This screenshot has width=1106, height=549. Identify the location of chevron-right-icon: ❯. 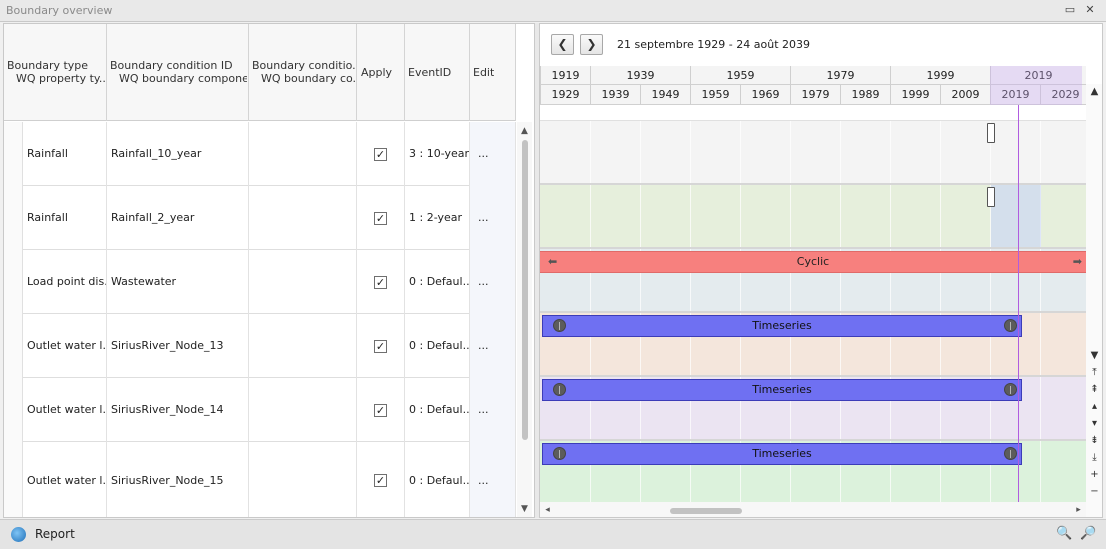
(591, 44).